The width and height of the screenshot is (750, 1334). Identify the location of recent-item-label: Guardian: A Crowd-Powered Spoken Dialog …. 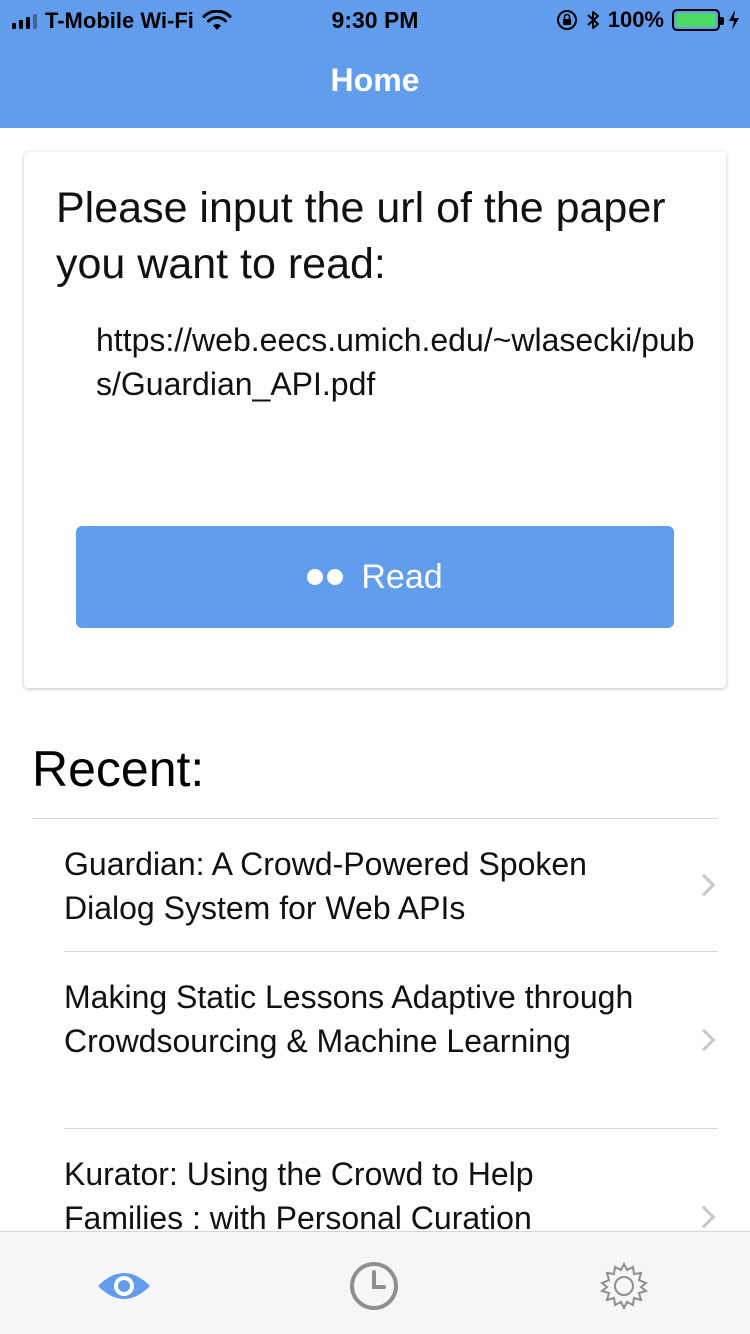
(325, 886).